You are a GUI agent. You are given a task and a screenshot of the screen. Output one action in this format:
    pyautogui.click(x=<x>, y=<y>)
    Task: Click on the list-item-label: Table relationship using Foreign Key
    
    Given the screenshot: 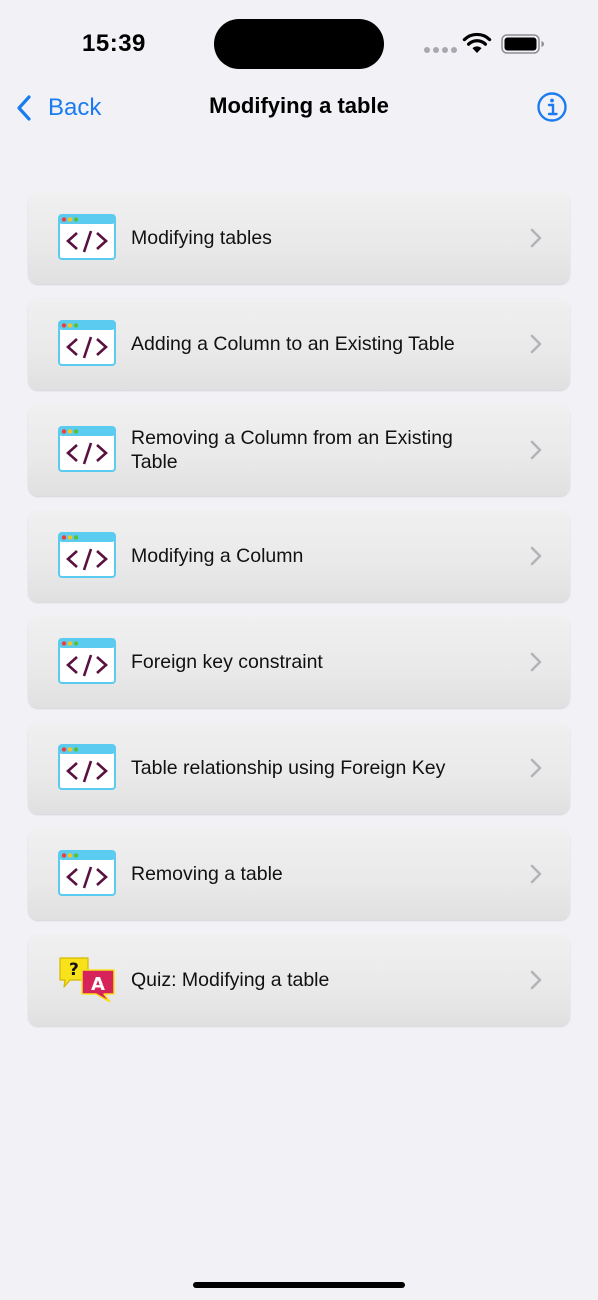 What is the action you would take?
    pyautogui.click(x=288, y=768)
    